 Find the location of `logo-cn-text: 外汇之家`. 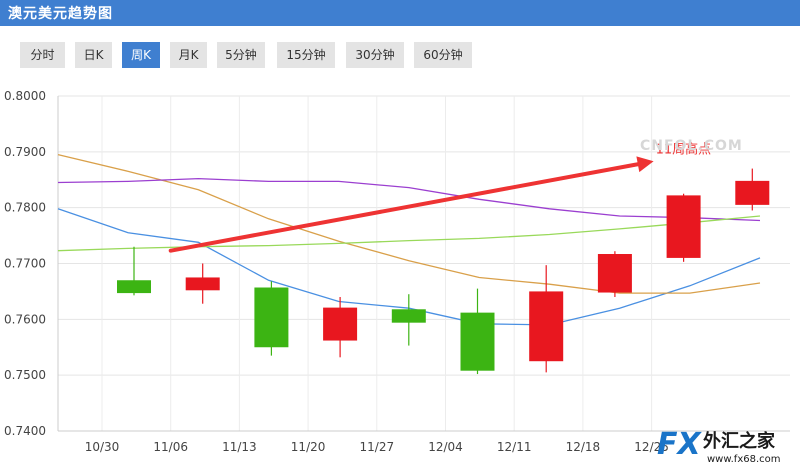

logo-cn-text: 外汇之家 is located at coordinates (739, 441).